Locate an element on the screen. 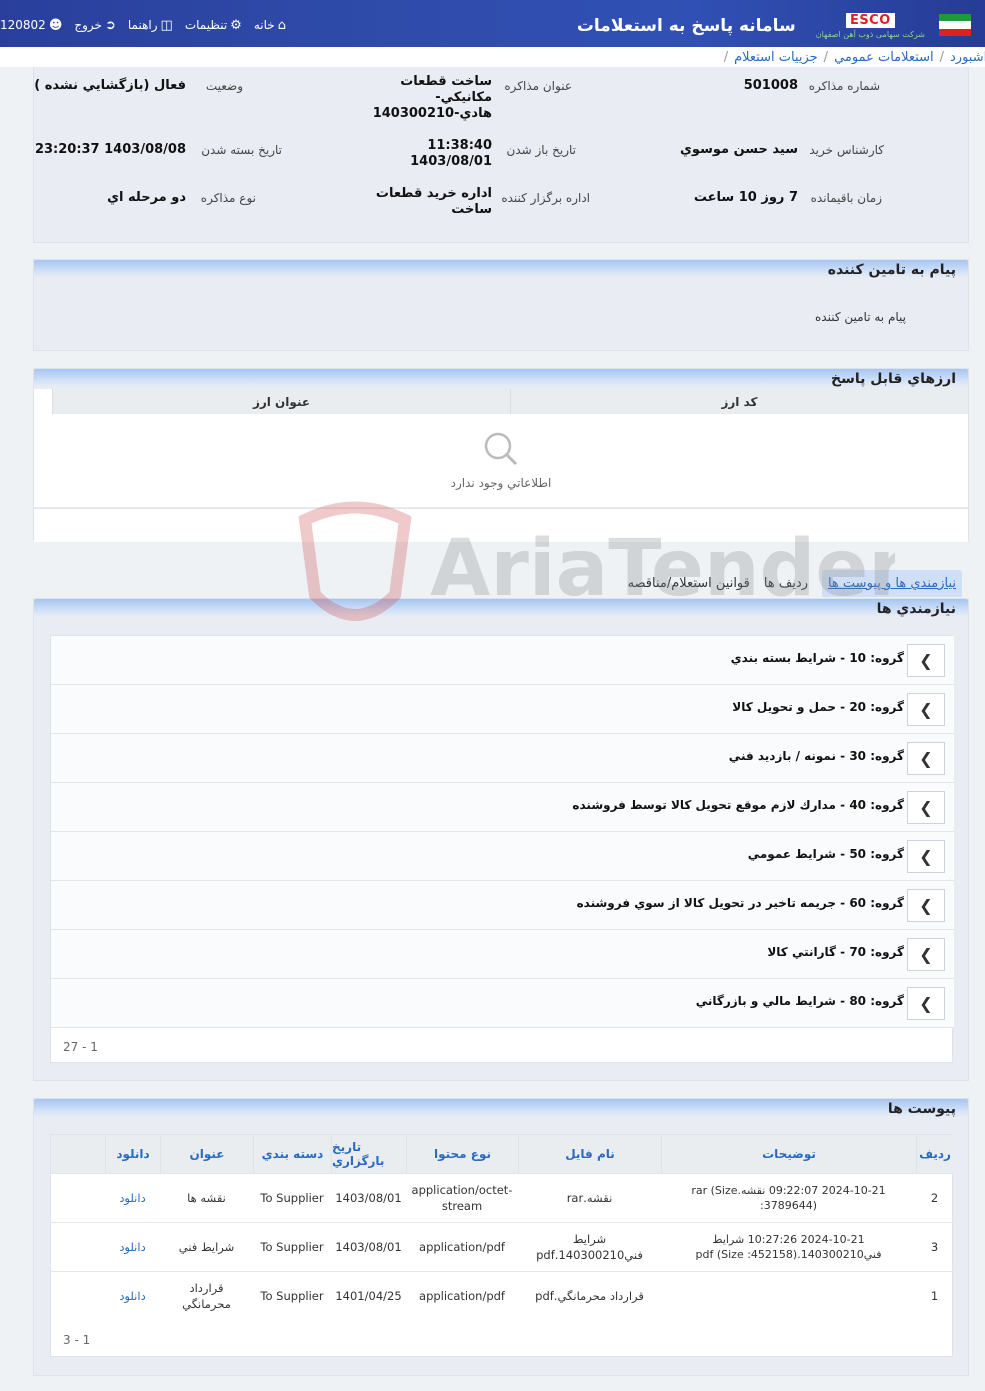  top-nav: 120802 ☻ خروج ➲ راهنما ◫ تنظيمات ⚙ خانه ⌂ is located at coordinates (143, 25).